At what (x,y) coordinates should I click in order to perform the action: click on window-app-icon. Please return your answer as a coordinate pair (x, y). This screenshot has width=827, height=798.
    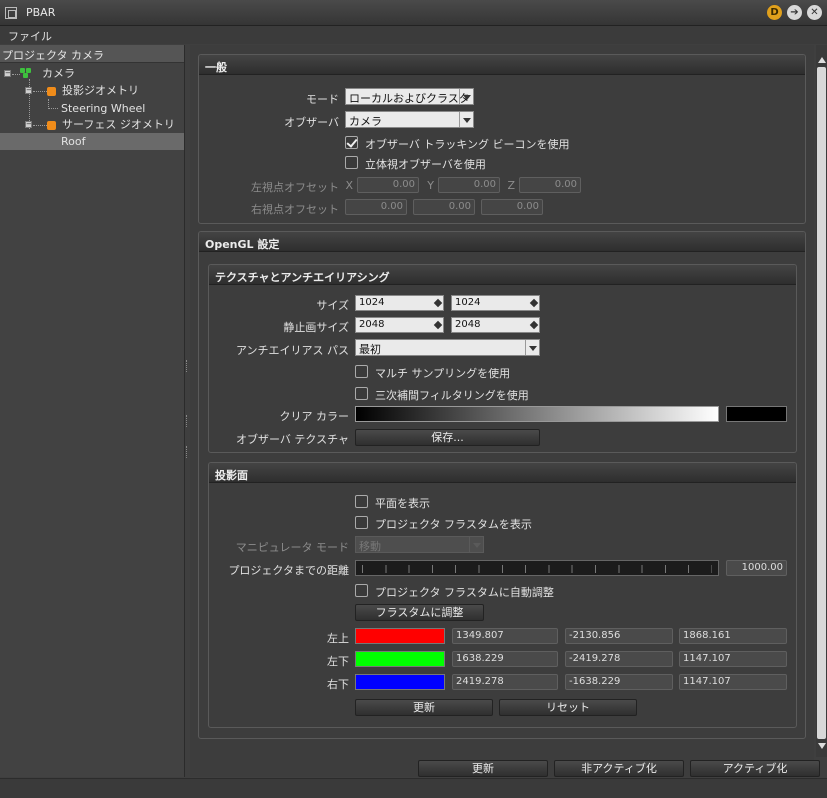
    Looking at the image, I should click on (11, 13).